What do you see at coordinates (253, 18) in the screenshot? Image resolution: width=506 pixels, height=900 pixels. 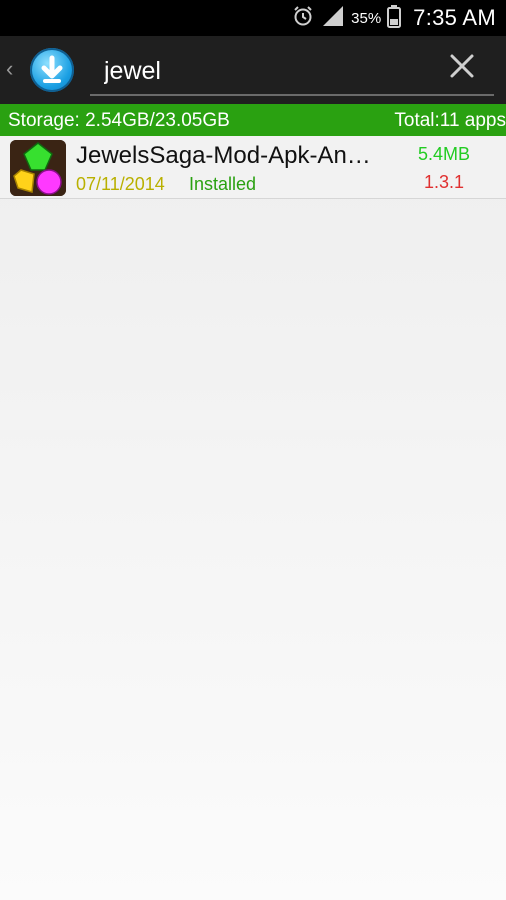 I see `status-bar: 35% 7:35 AM` at bounding box center [253, 18].